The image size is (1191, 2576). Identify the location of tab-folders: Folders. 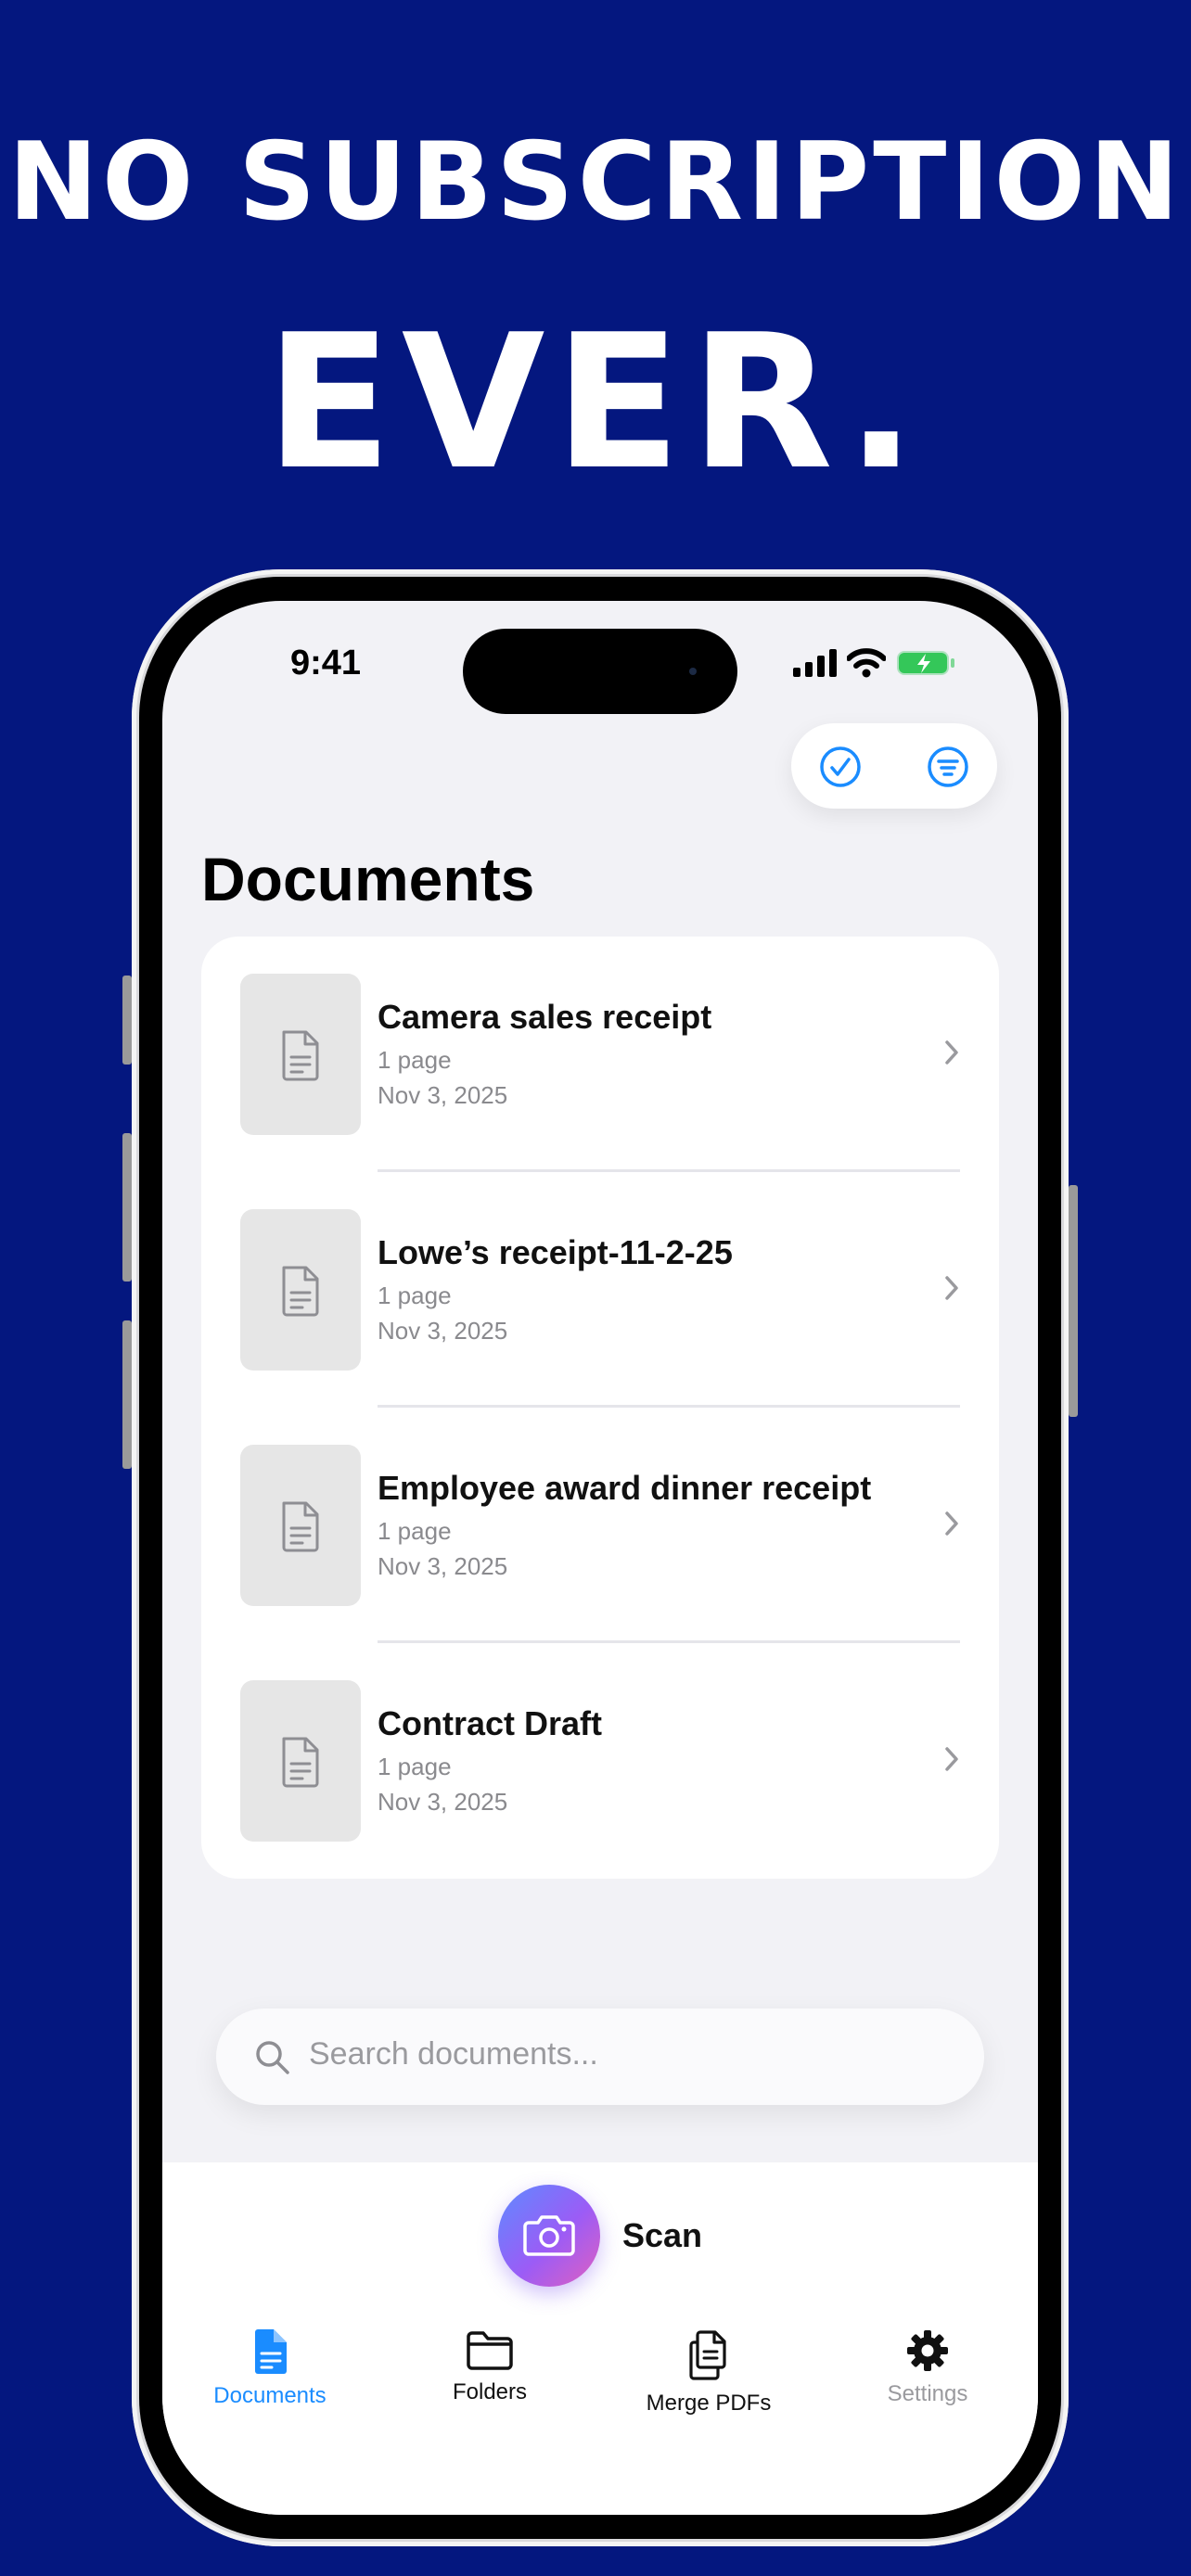
(490, 2367).